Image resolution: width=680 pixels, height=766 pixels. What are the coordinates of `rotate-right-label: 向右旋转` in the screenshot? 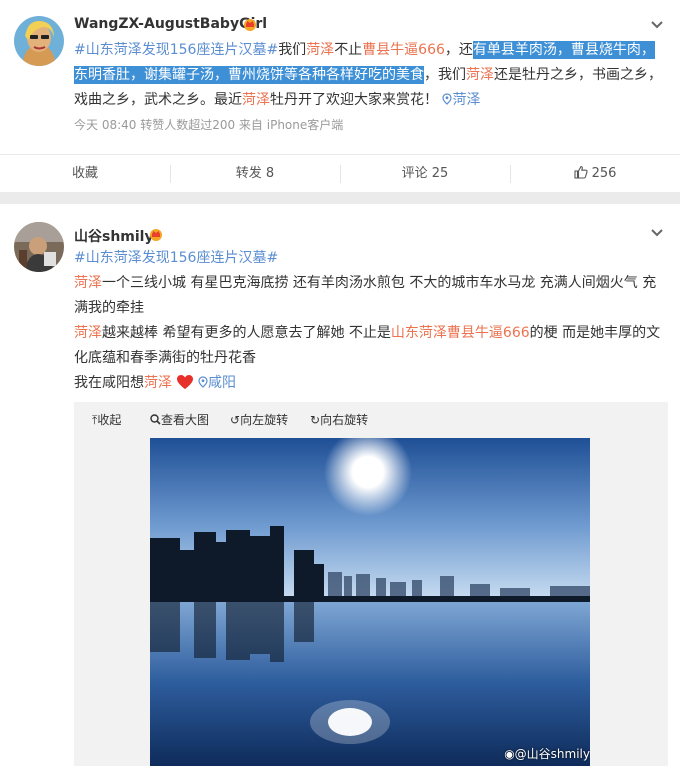 It's located at (344, 420).